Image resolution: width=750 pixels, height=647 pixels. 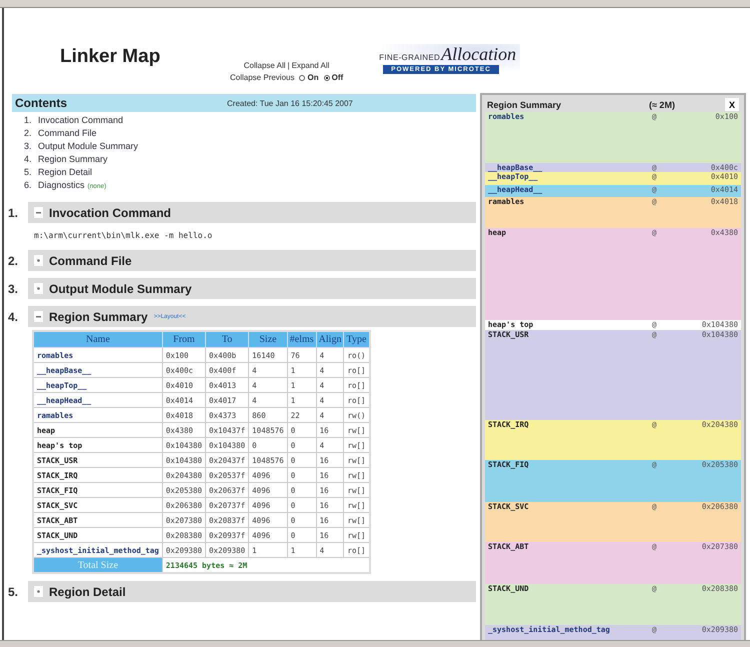 I want to click on column-header: From, so click(x=184, y=339).